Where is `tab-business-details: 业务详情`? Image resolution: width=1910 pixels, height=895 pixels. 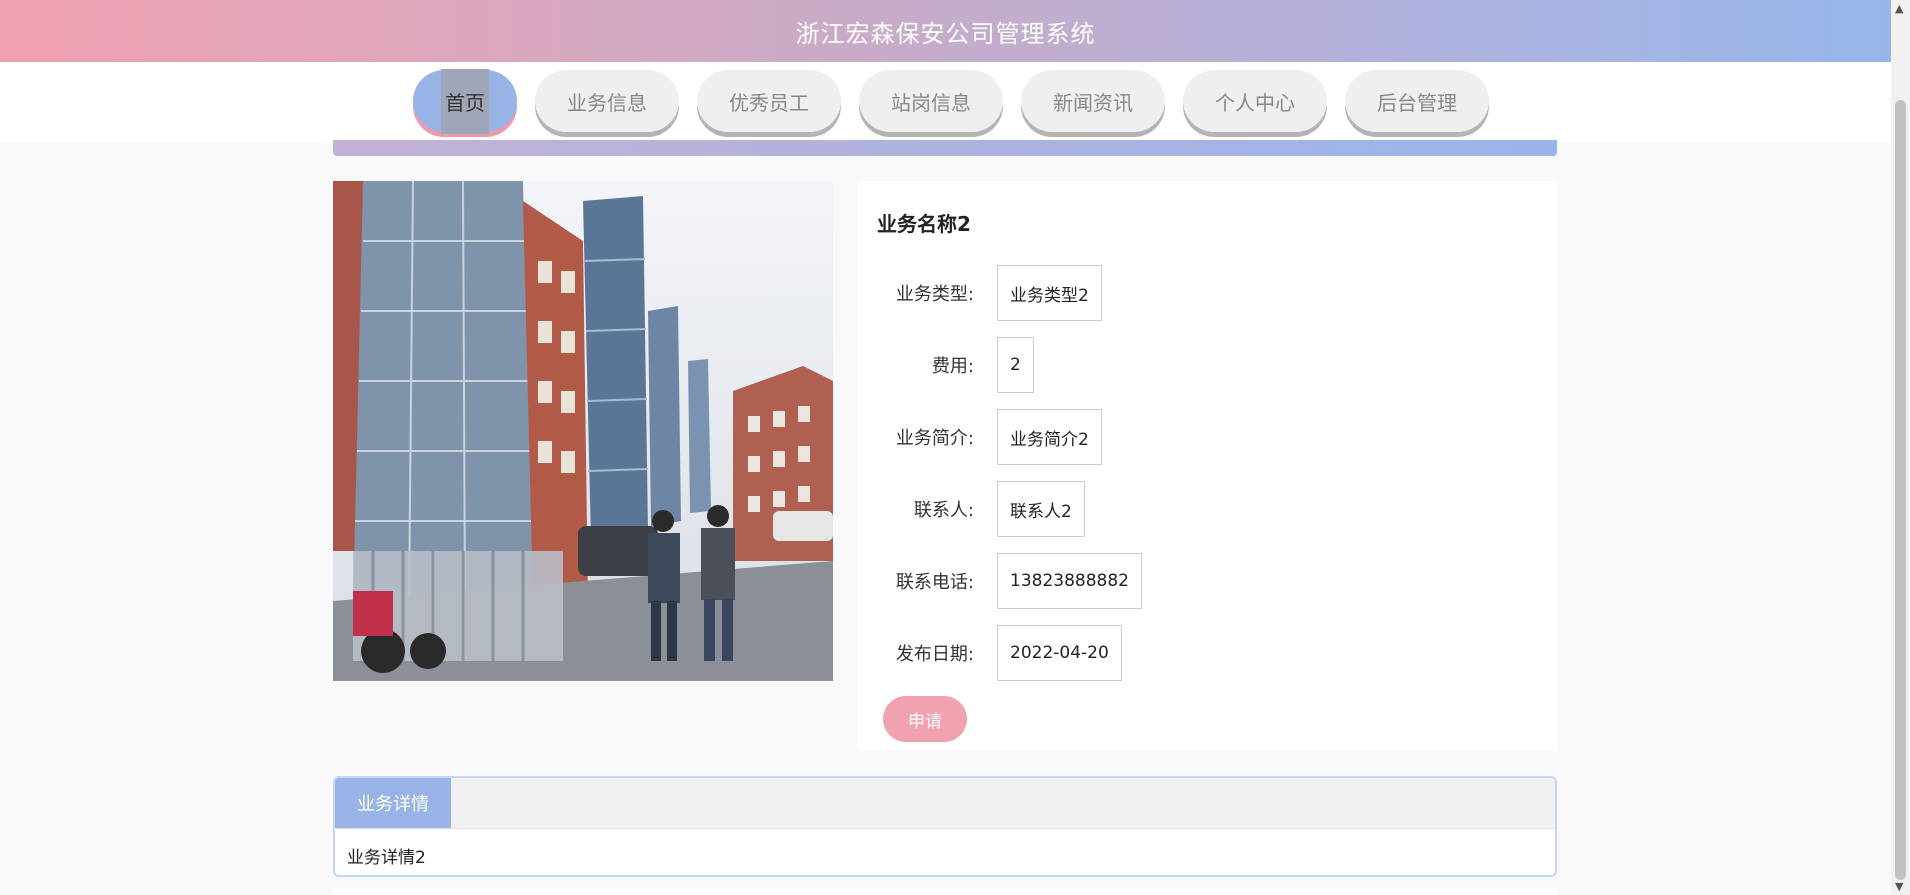 tab-business-details: 业务详情 is located at coordinates (393, 803).